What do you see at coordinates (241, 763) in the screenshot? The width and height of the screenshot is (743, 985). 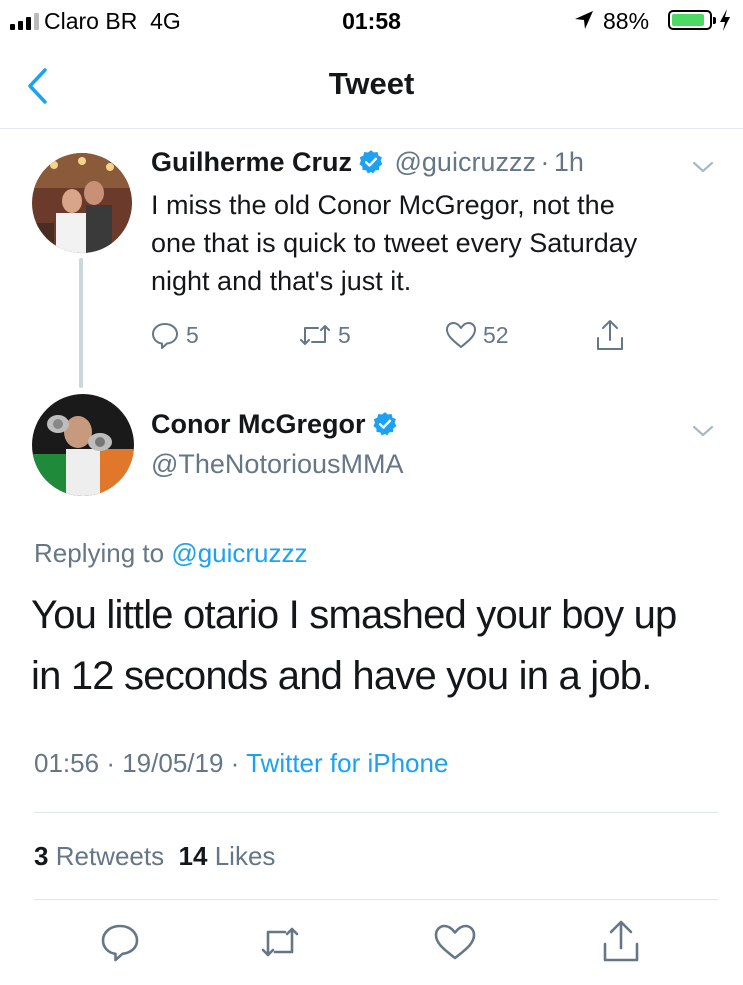 I see `tweet-meta: 01:56 · 19/05/19 · Twitter for iPhone` at bounding box center [241, 763].